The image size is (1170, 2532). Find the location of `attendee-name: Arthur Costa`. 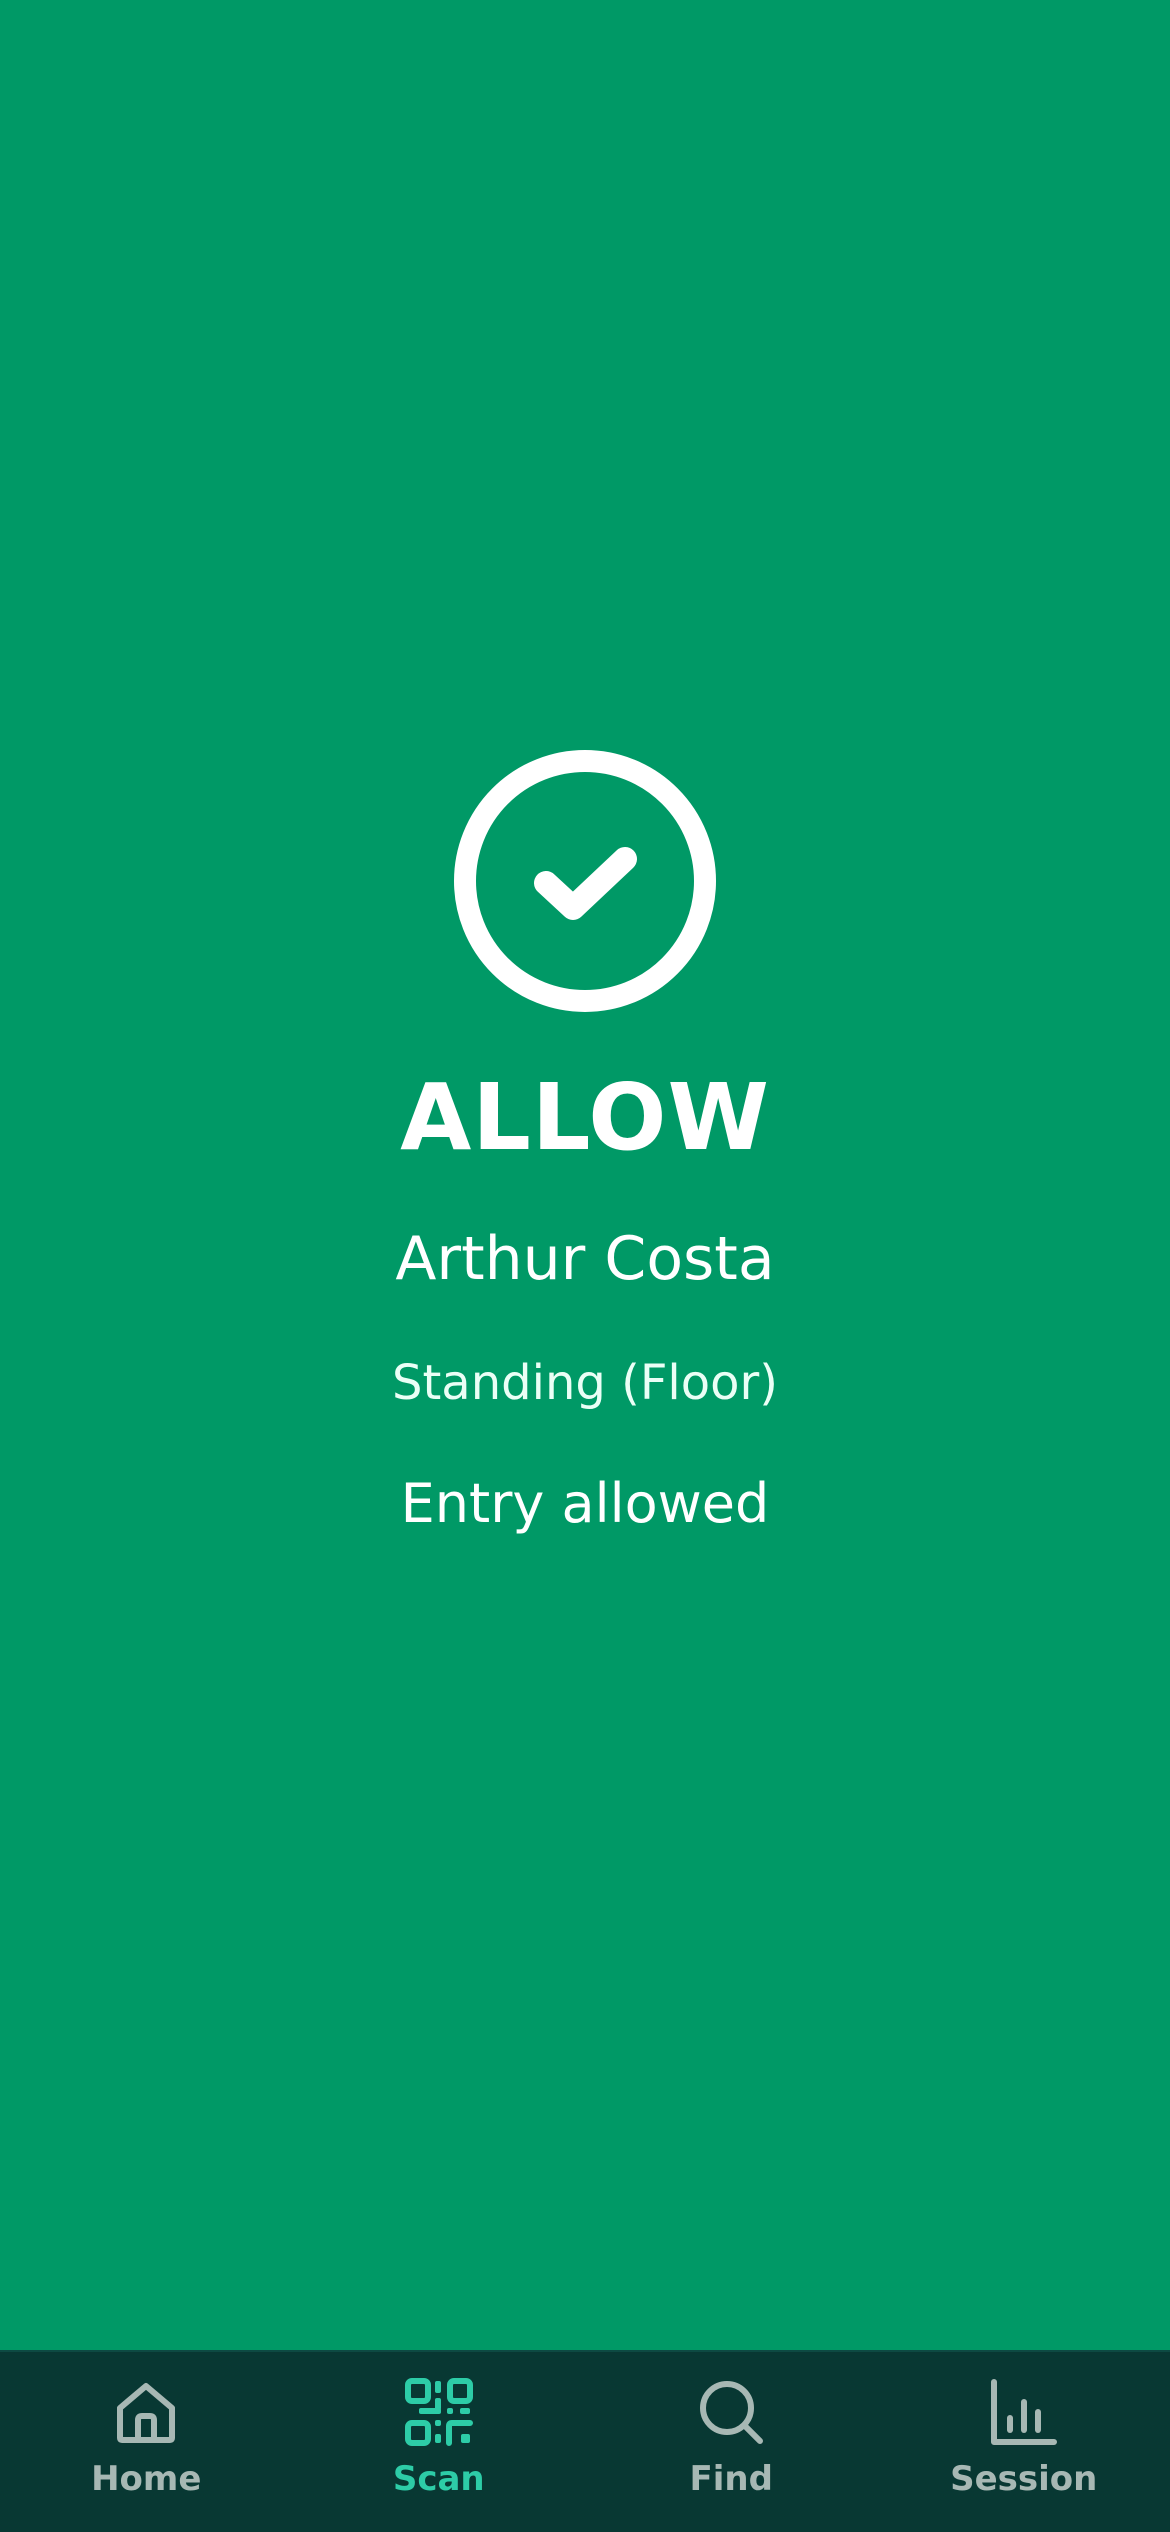

attendee-name: Arthur Costa is located at coordinates (585, 1259).